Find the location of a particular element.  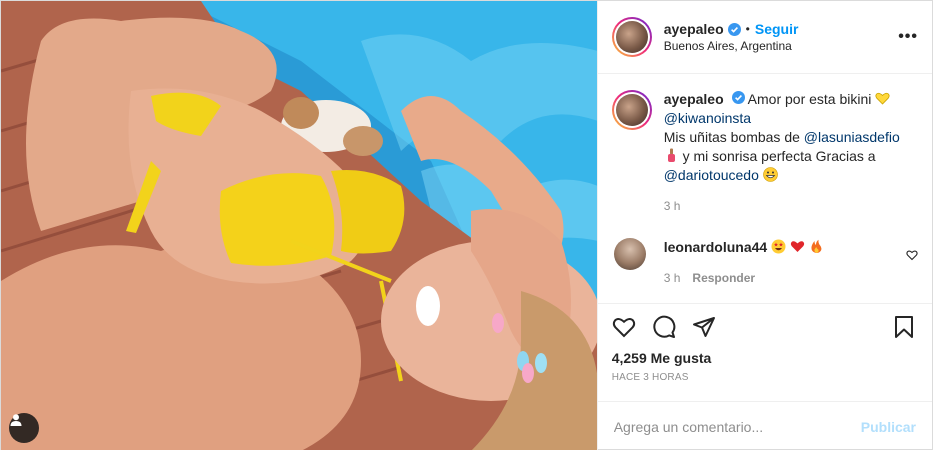

caption-text-1: Amor por esta bikini is located at coordinates (810, 99).